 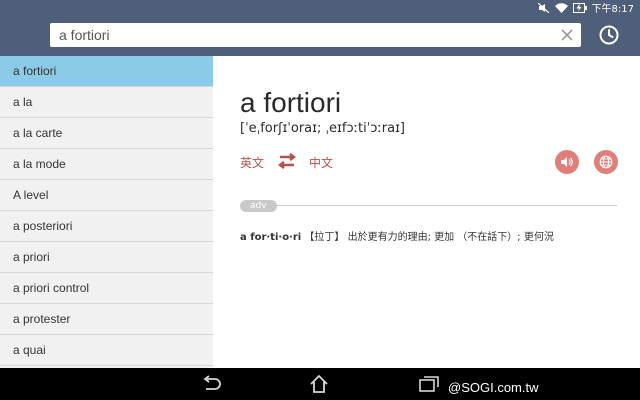 I want to click on search-input: a fortiori, so click(x=84, y=35).